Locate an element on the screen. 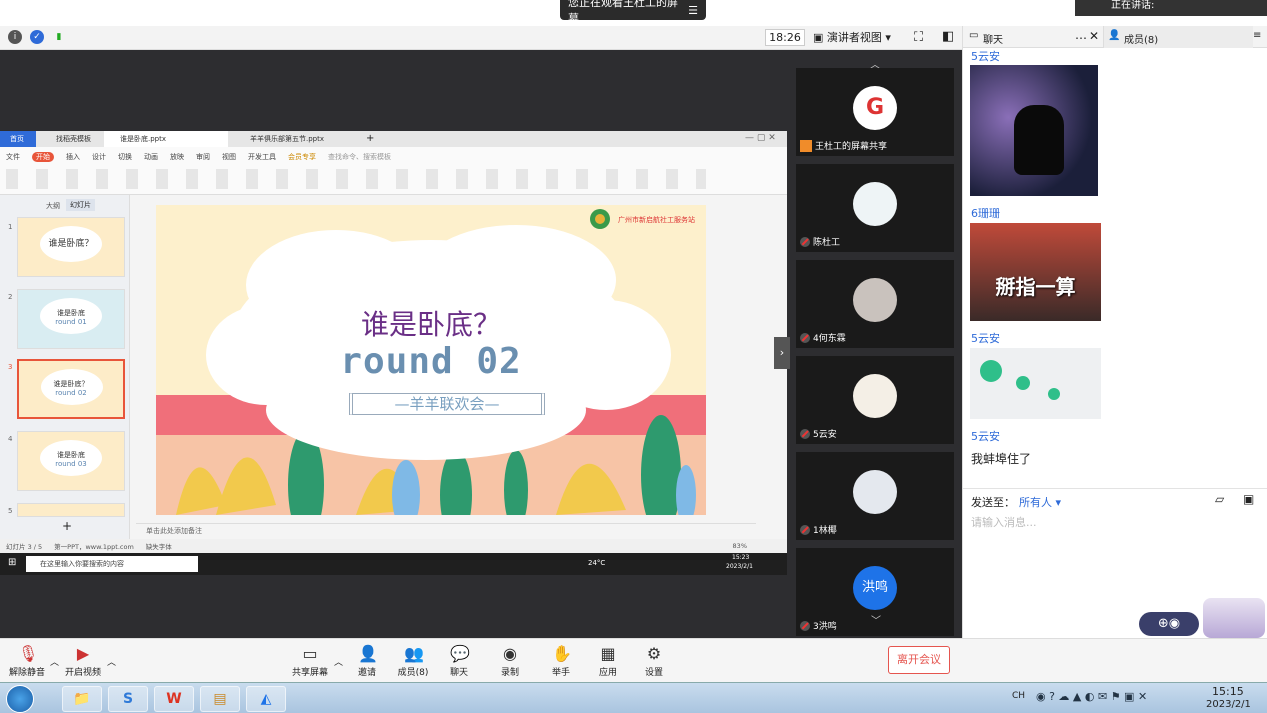 The image size is (1267, 713). tab-other-ppt: 羊羊俱乐部第五节.pptx is located at coordinates (299, 139).